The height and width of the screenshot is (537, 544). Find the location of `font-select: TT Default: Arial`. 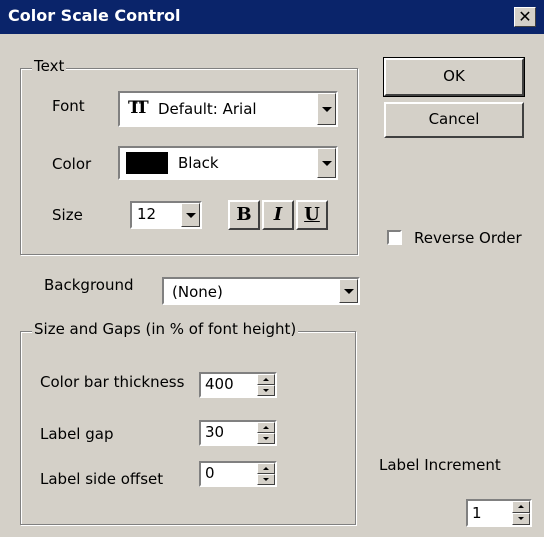

font-select: TT Default: Arial is located at coordinates (228, 109).